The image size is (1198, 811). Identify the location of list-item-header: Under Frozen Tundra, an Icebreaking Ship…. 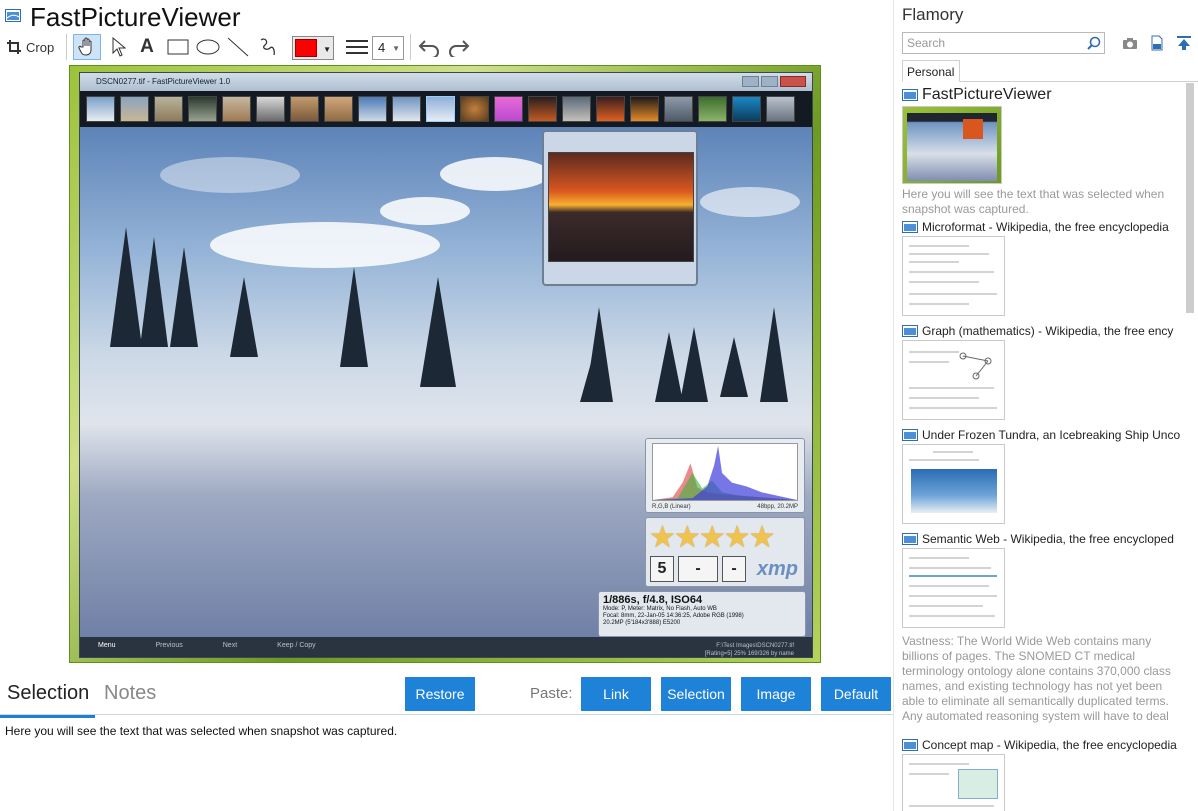
(1042, 435).